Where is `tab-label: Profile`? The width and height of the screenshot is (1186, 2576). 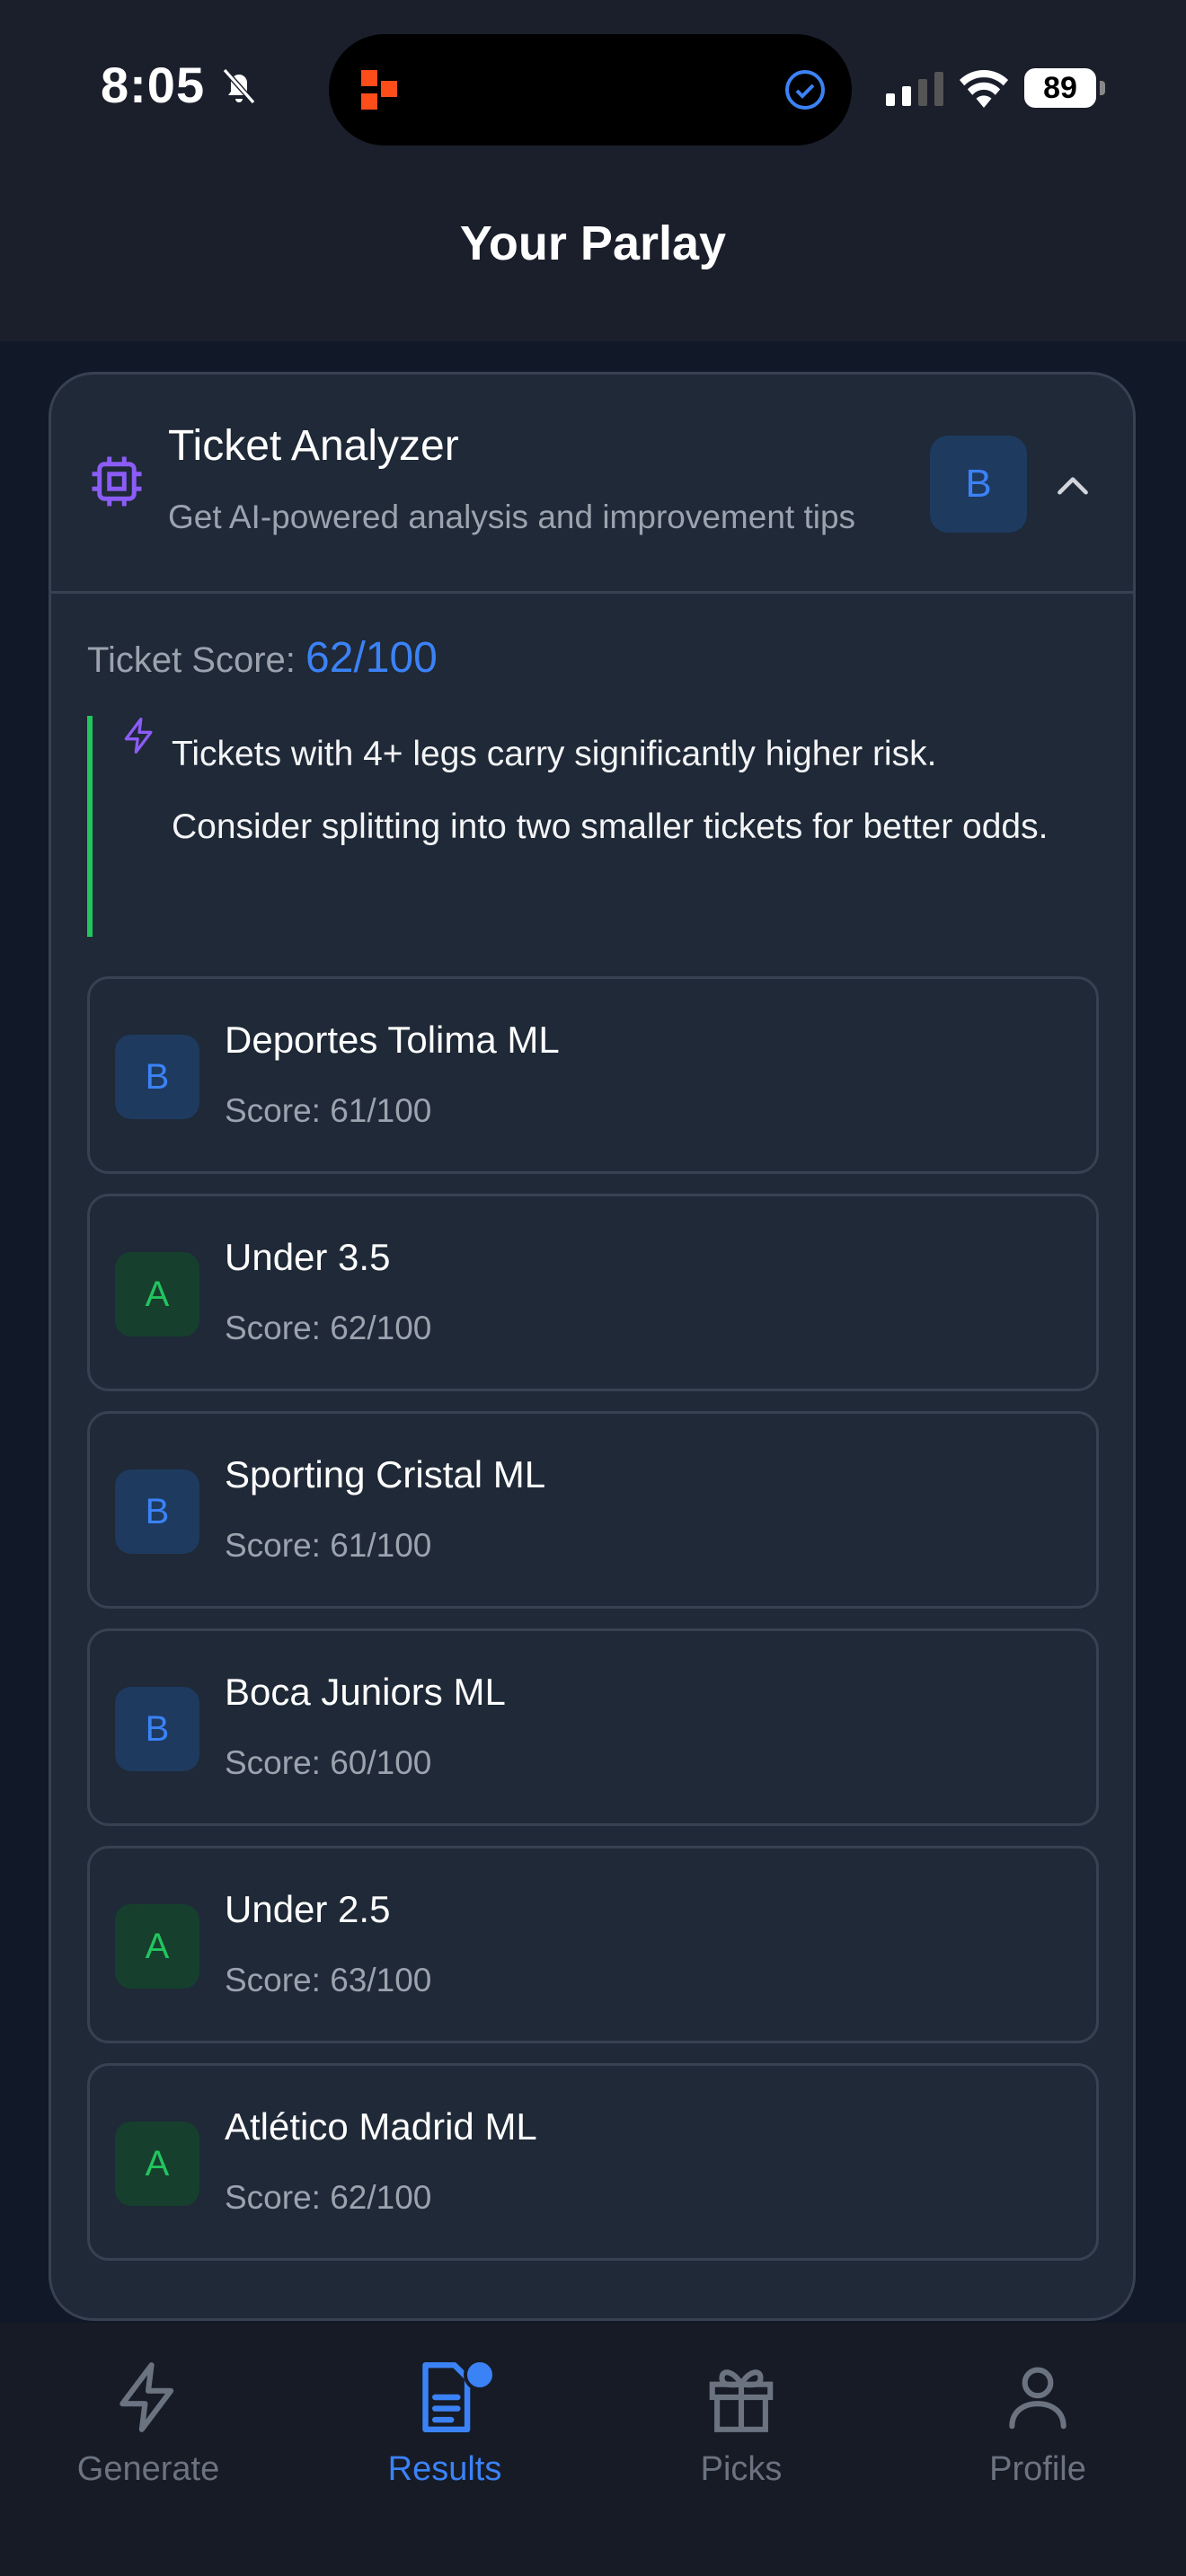 tab-label: Profile is located at coordinates (1037, 2469).